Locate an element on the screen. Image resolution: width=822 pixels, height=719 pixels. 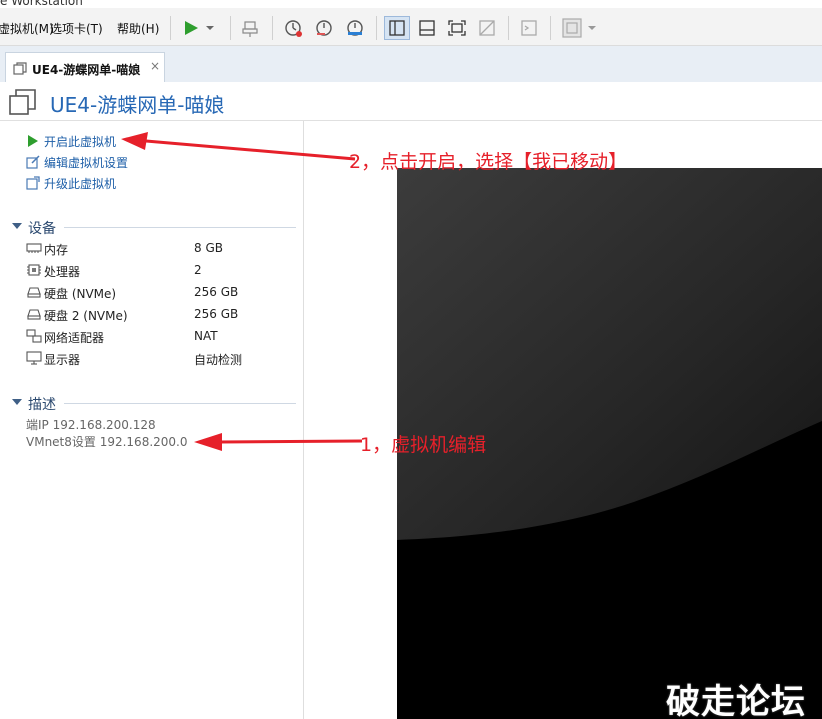
annotation-step1: 1，虚拟机编辑 is located at coordinates (423, 445).